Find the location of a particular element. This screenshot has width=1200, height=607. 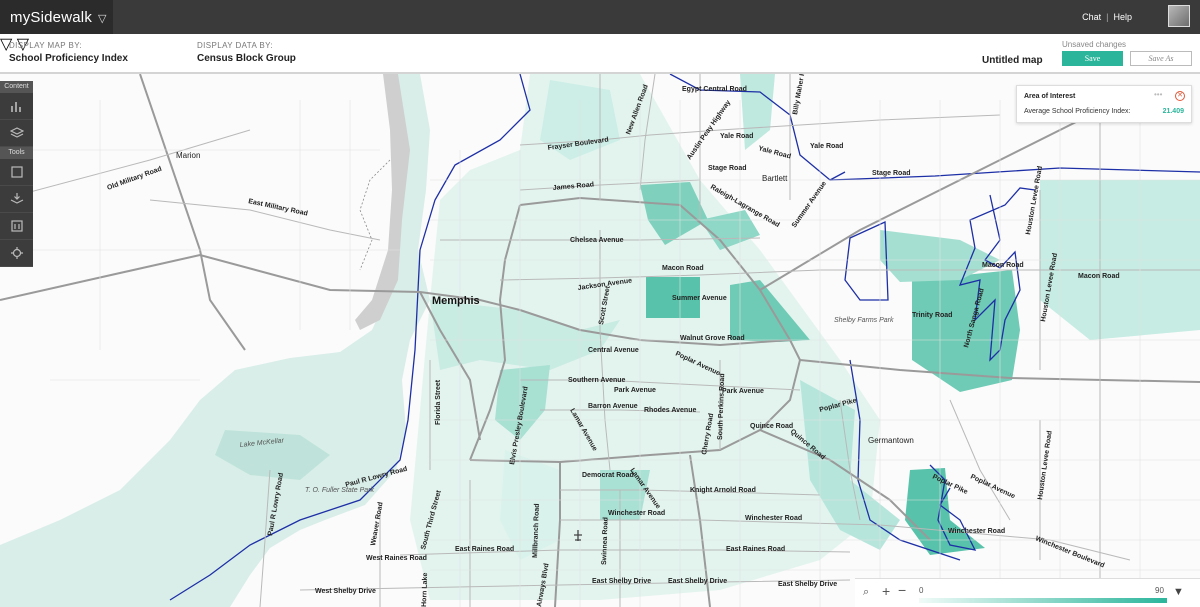

content-header: Content is located at coordinates (16, 87).